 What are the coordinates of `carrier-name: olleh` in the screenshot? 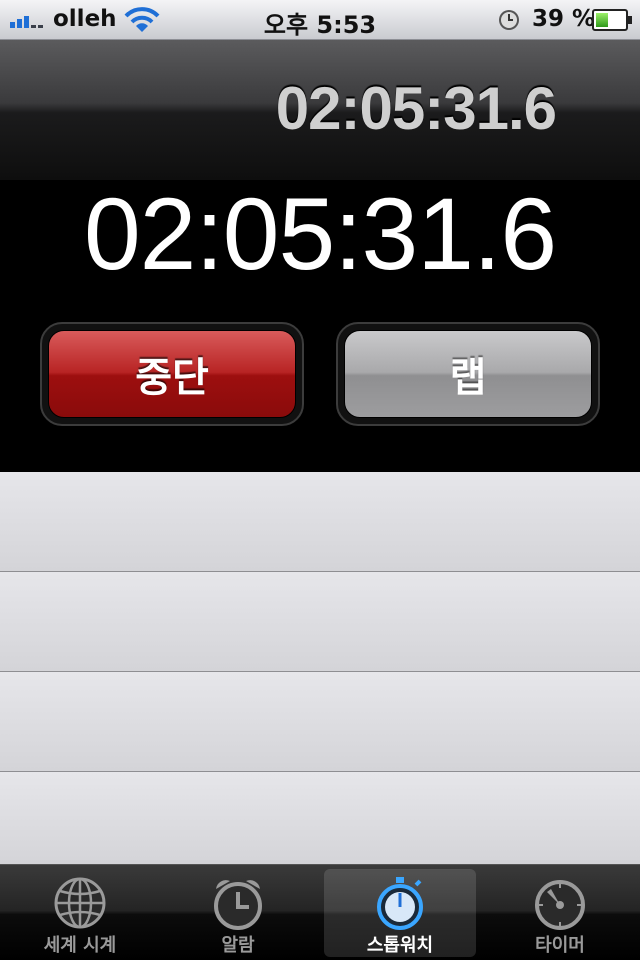 It's located at (85, 19).